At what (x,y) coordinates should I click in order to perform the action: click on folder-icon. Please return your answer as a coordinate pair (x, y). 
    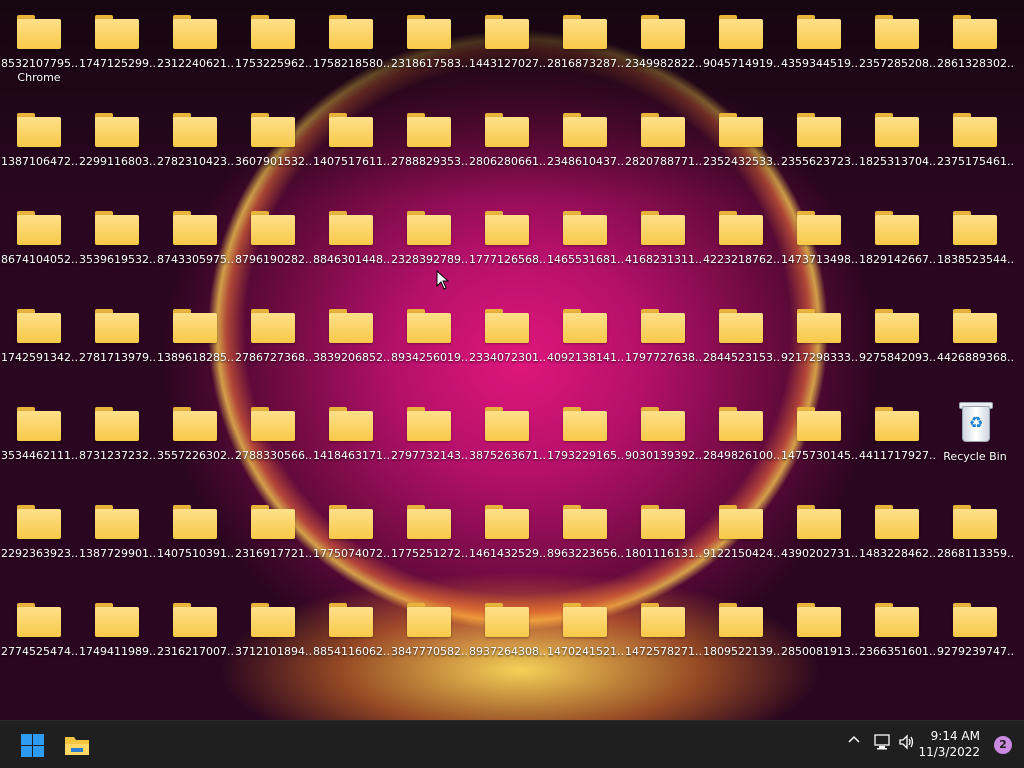
    Looking at the image, I should click on (507, 32).